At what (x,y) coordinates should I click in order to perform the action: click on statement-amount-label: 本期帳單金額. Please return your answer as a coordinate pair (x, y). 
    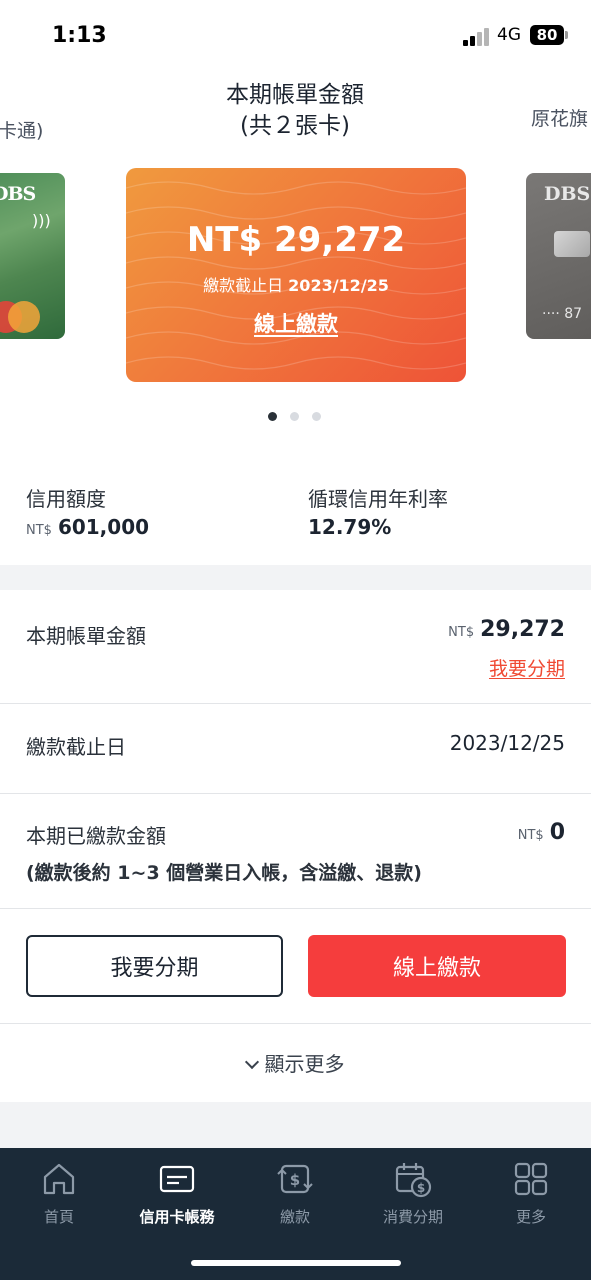
    Looking at the image, I should click on (86, 636).